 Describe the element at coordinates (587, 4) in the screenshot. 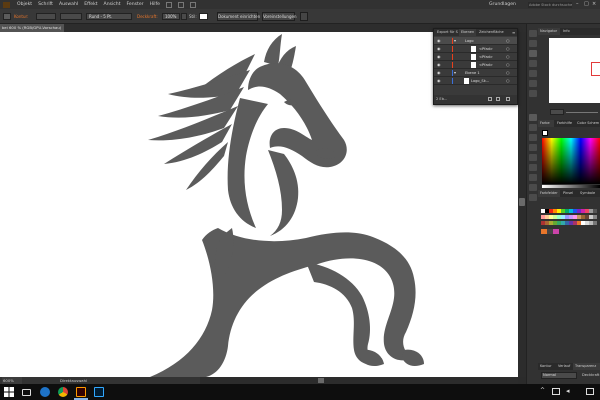

I see `maximize-button: □` at that location.